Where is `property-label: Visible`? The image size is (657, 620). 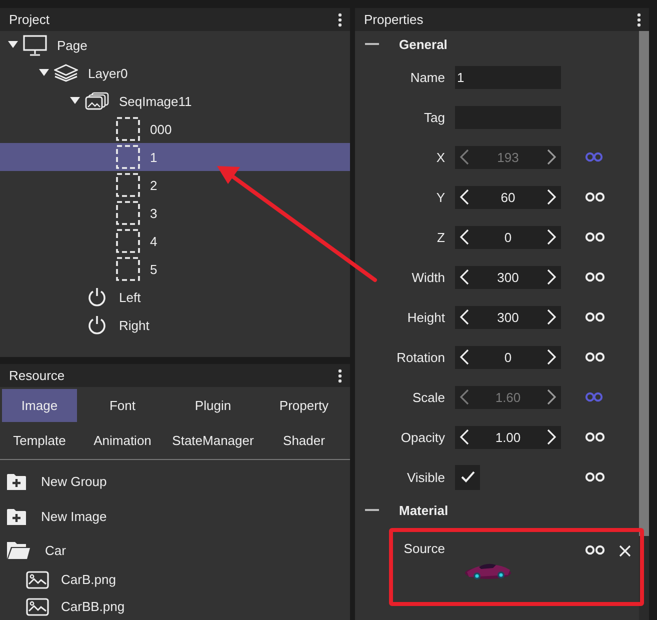 property-label: Visible is located at coordinates (426, 477).